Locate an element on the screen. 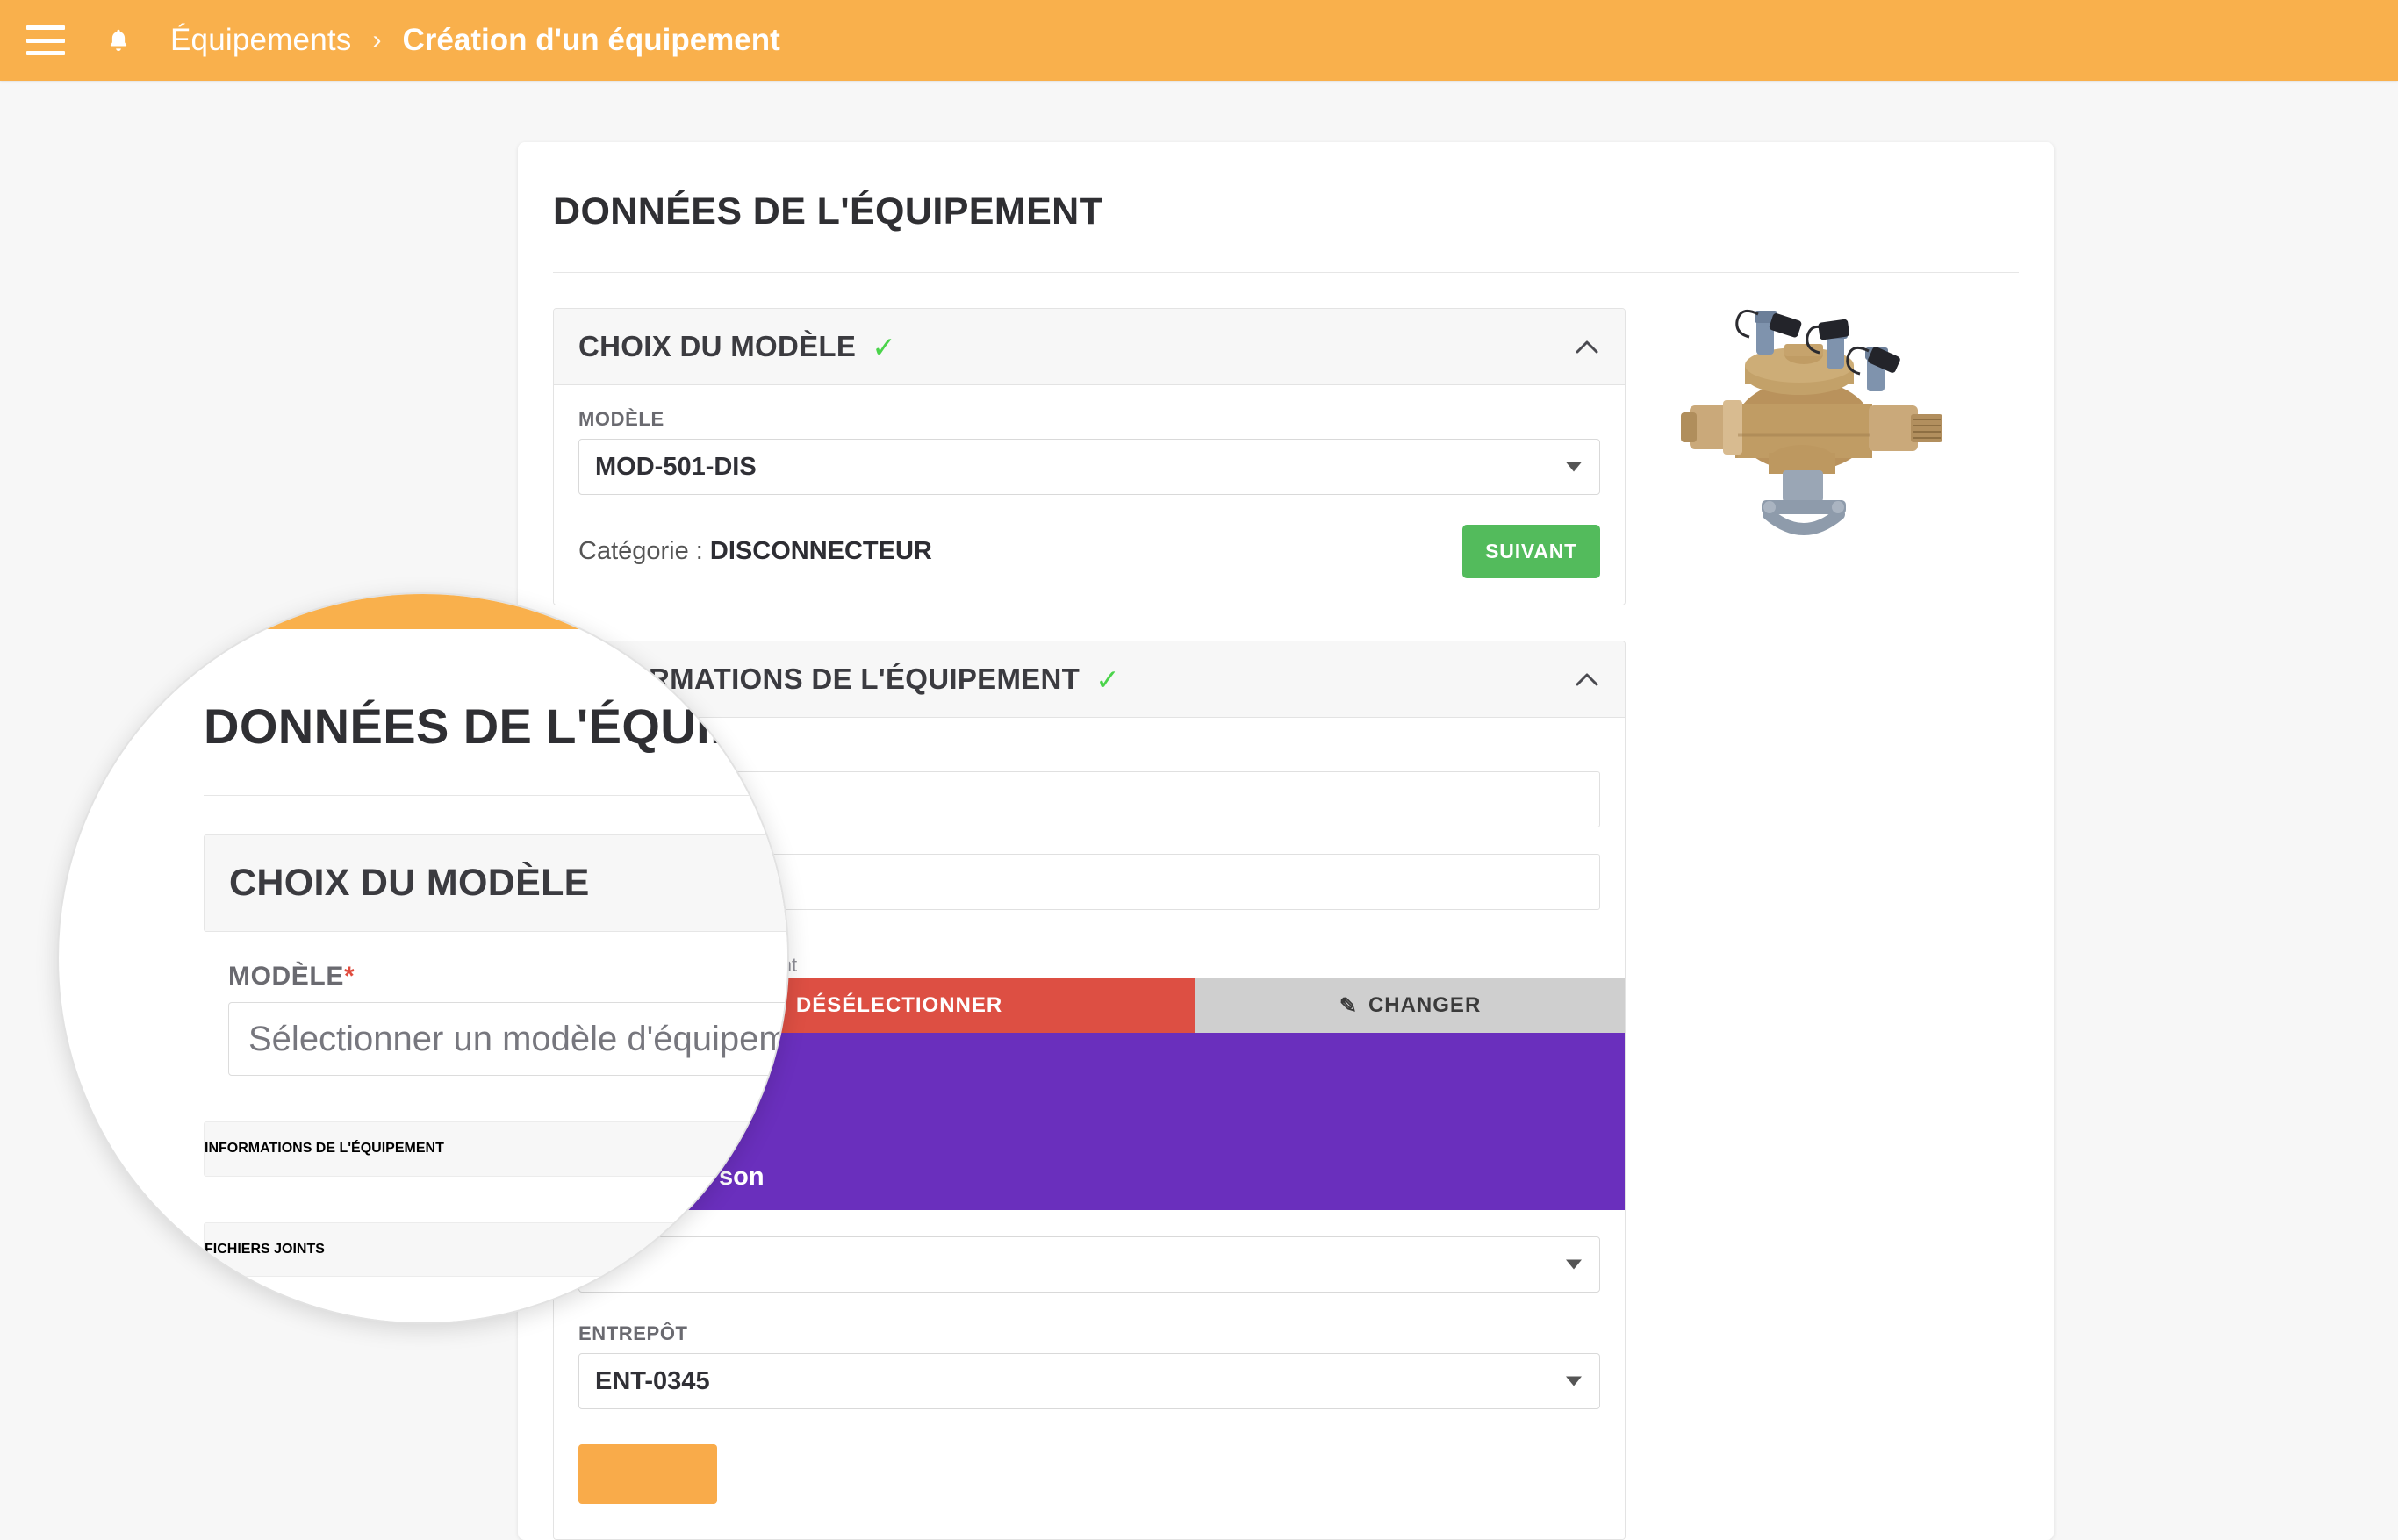 This screenshot has height=1540, width=2398. accordion-header-choix-du-modele: CHOIX DU MODÈLE ✓ is located at coordinates (1089, 347).